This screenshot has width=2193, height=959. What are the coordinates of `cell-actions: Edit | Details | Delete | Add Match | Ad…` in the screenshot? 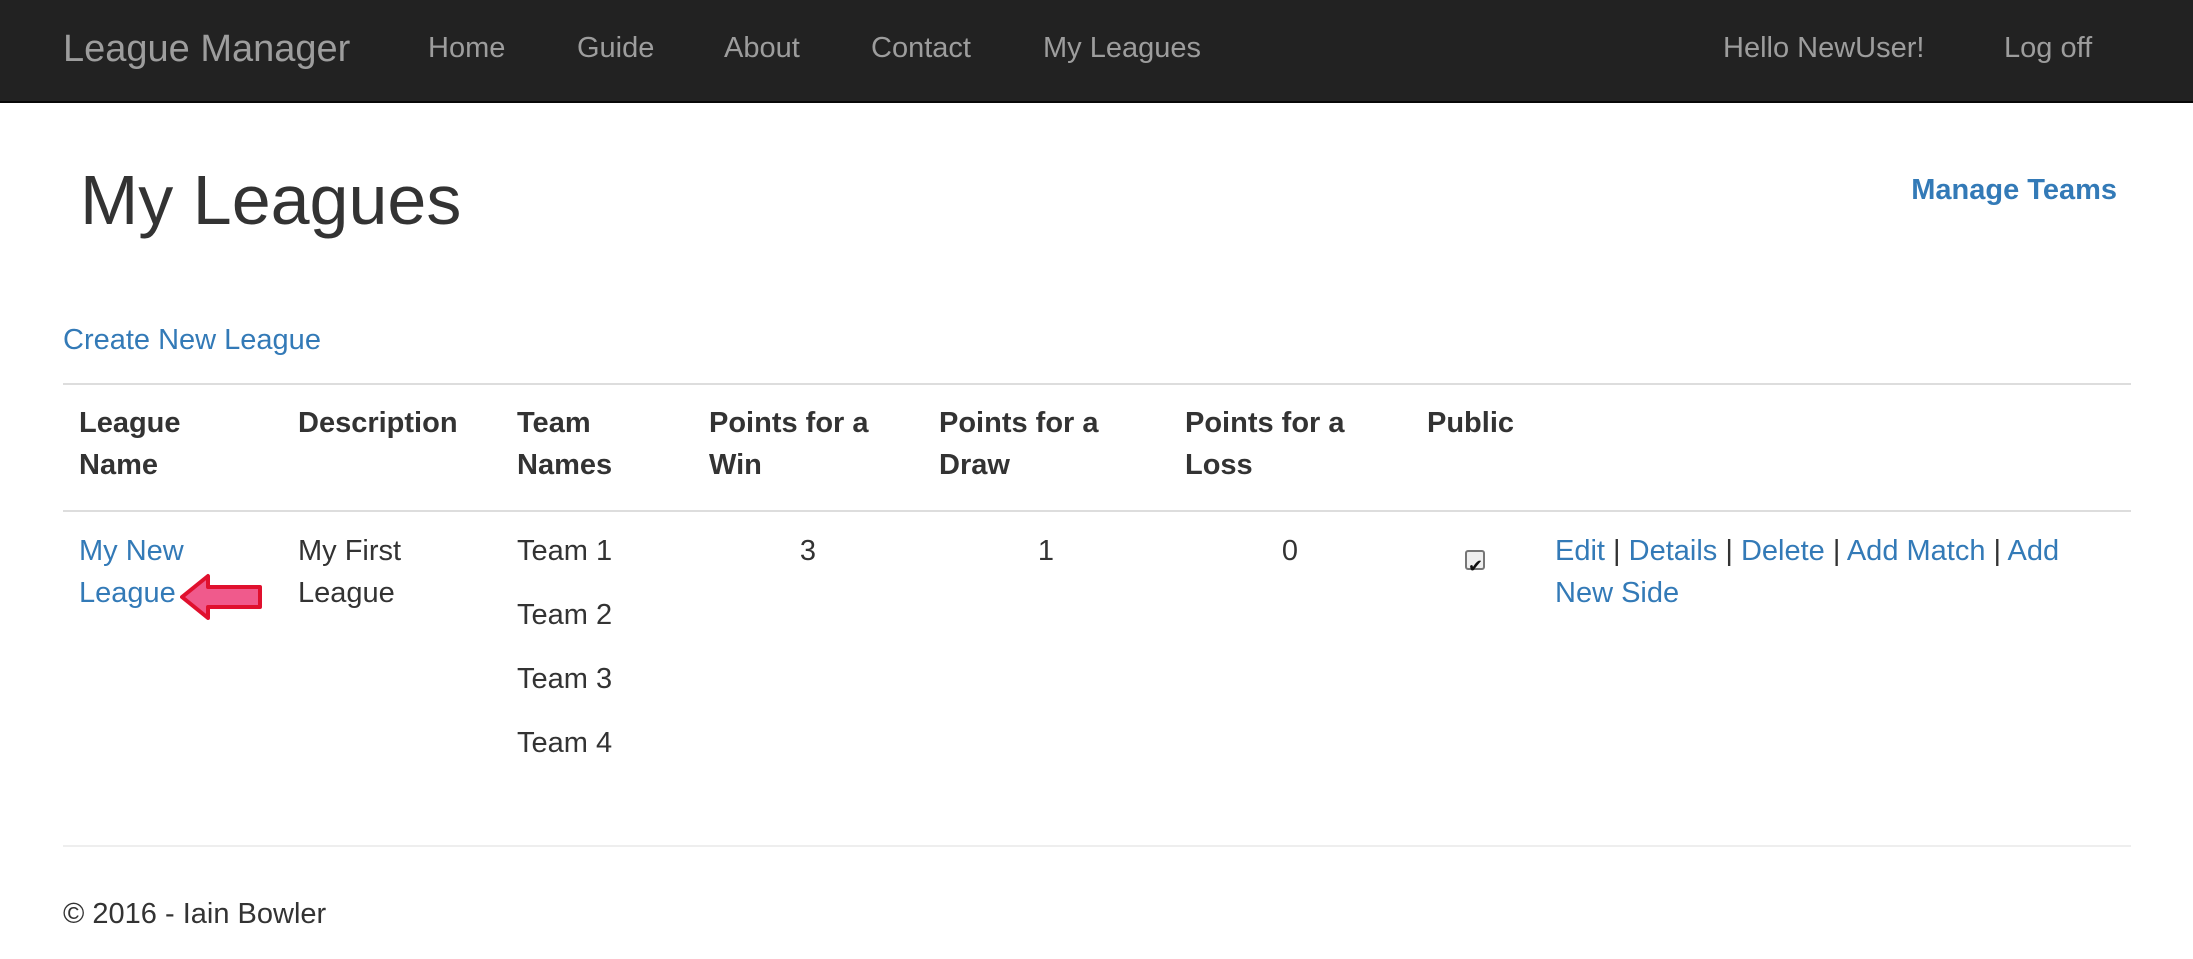 It's located at (1835, 652).